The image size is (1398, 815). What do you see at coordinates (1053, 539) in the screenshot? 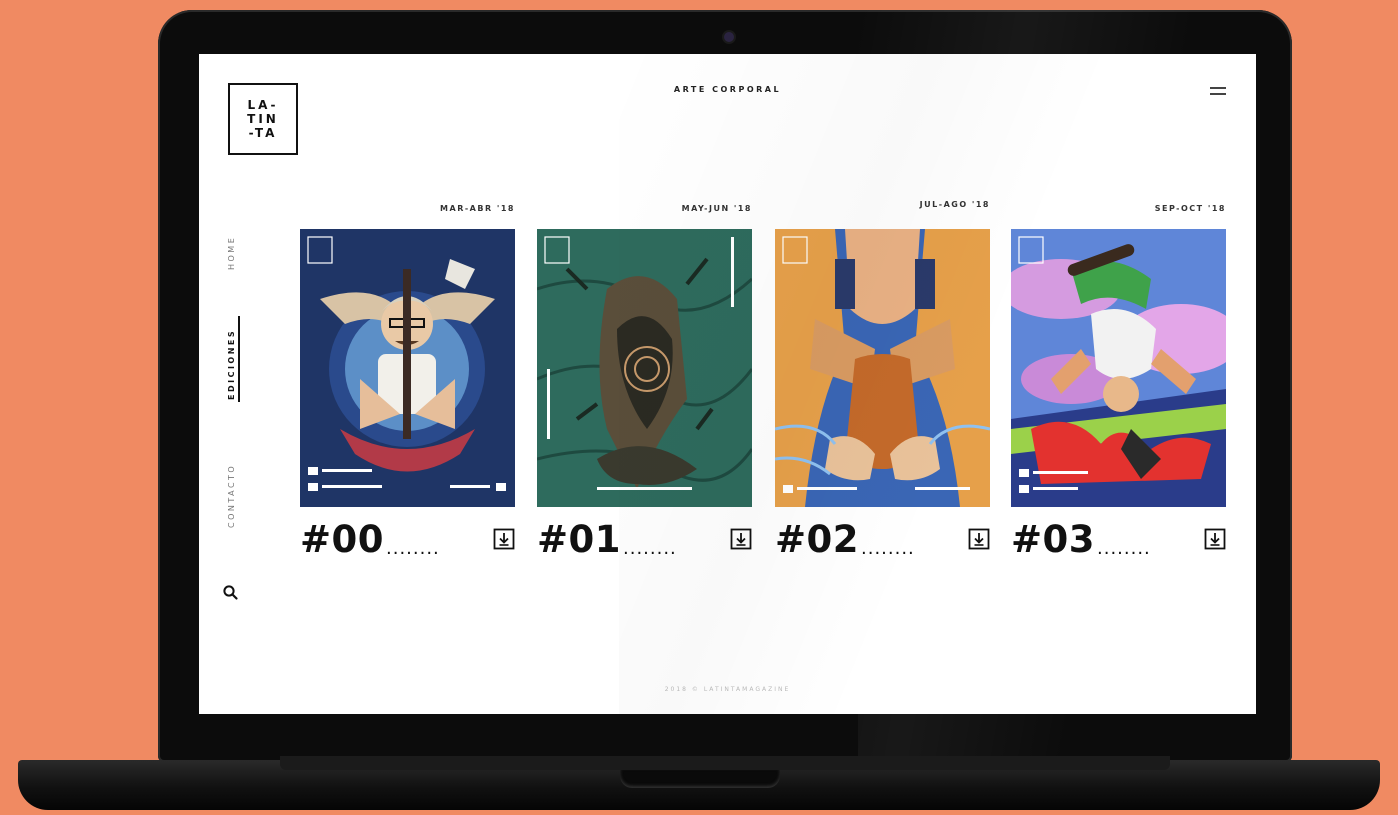
I see `issue-number: #03` at bounding box center [1053, 539].